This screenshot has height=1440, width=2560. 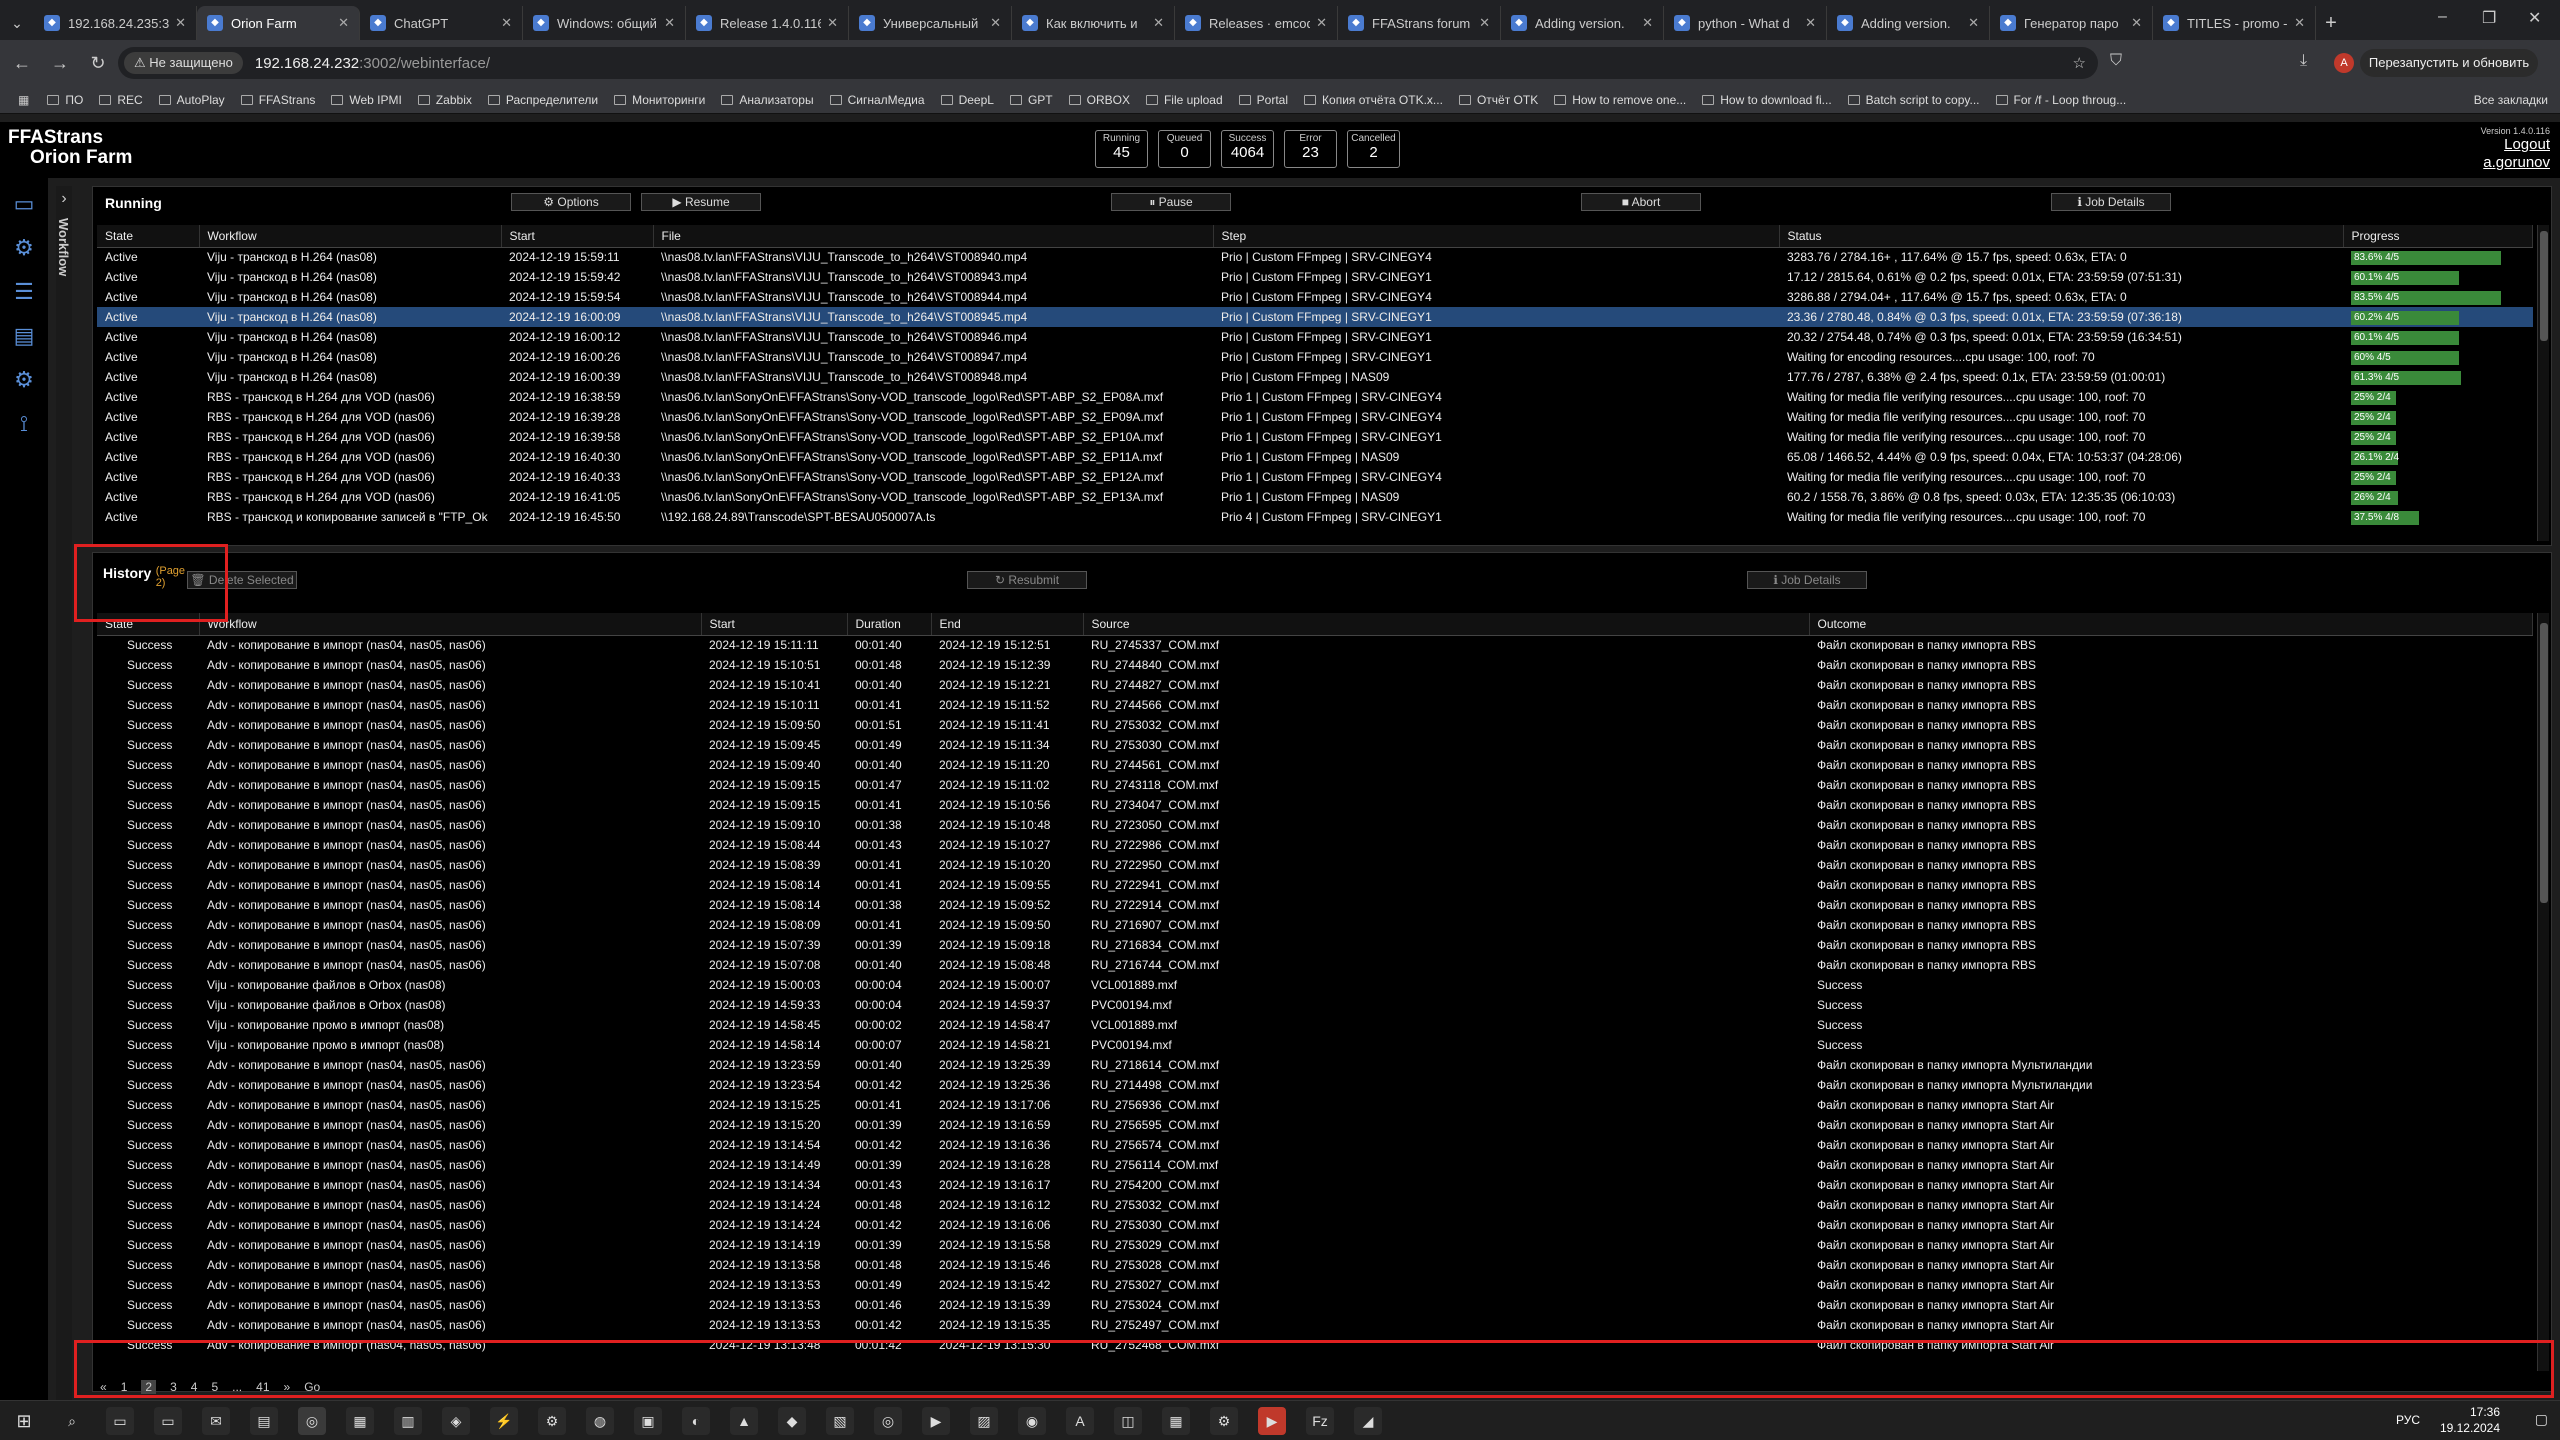 What do you see at coordinates (1184, 100) in the screenshot?
I see `bookmark-item: File upload` at bounding box center [1184, 100].